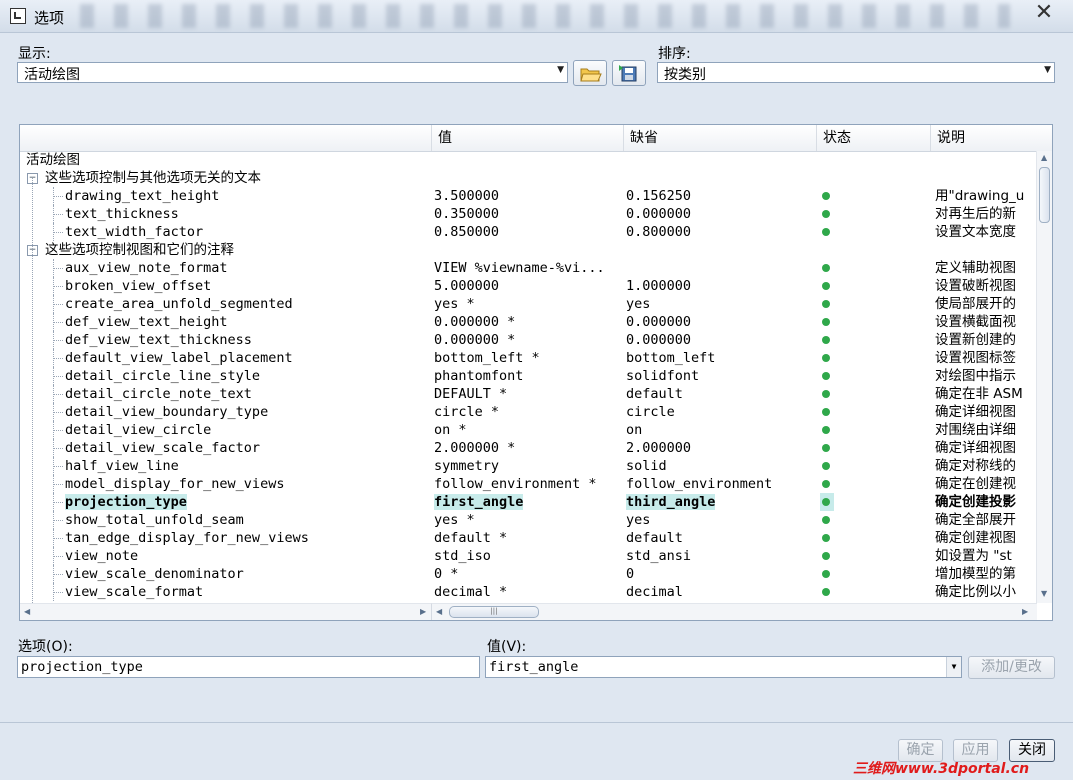  What do you see at coordinates (154, 520) in the screenshot?
I see `option-name: show_total_unfold_seam` at bounding box center [154, 520].